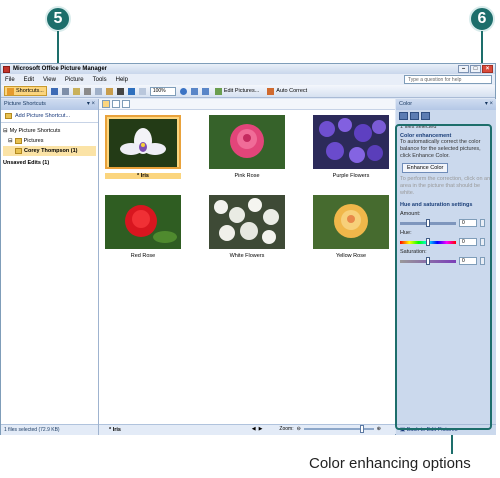 Image resolution: width=500 pixels, height=478 pixels. What do you see at coordinates (49, 429) in the screenshot?
I see `selection-status: 1 files selected (72.9 KB)` at bounding box center [49, 429].